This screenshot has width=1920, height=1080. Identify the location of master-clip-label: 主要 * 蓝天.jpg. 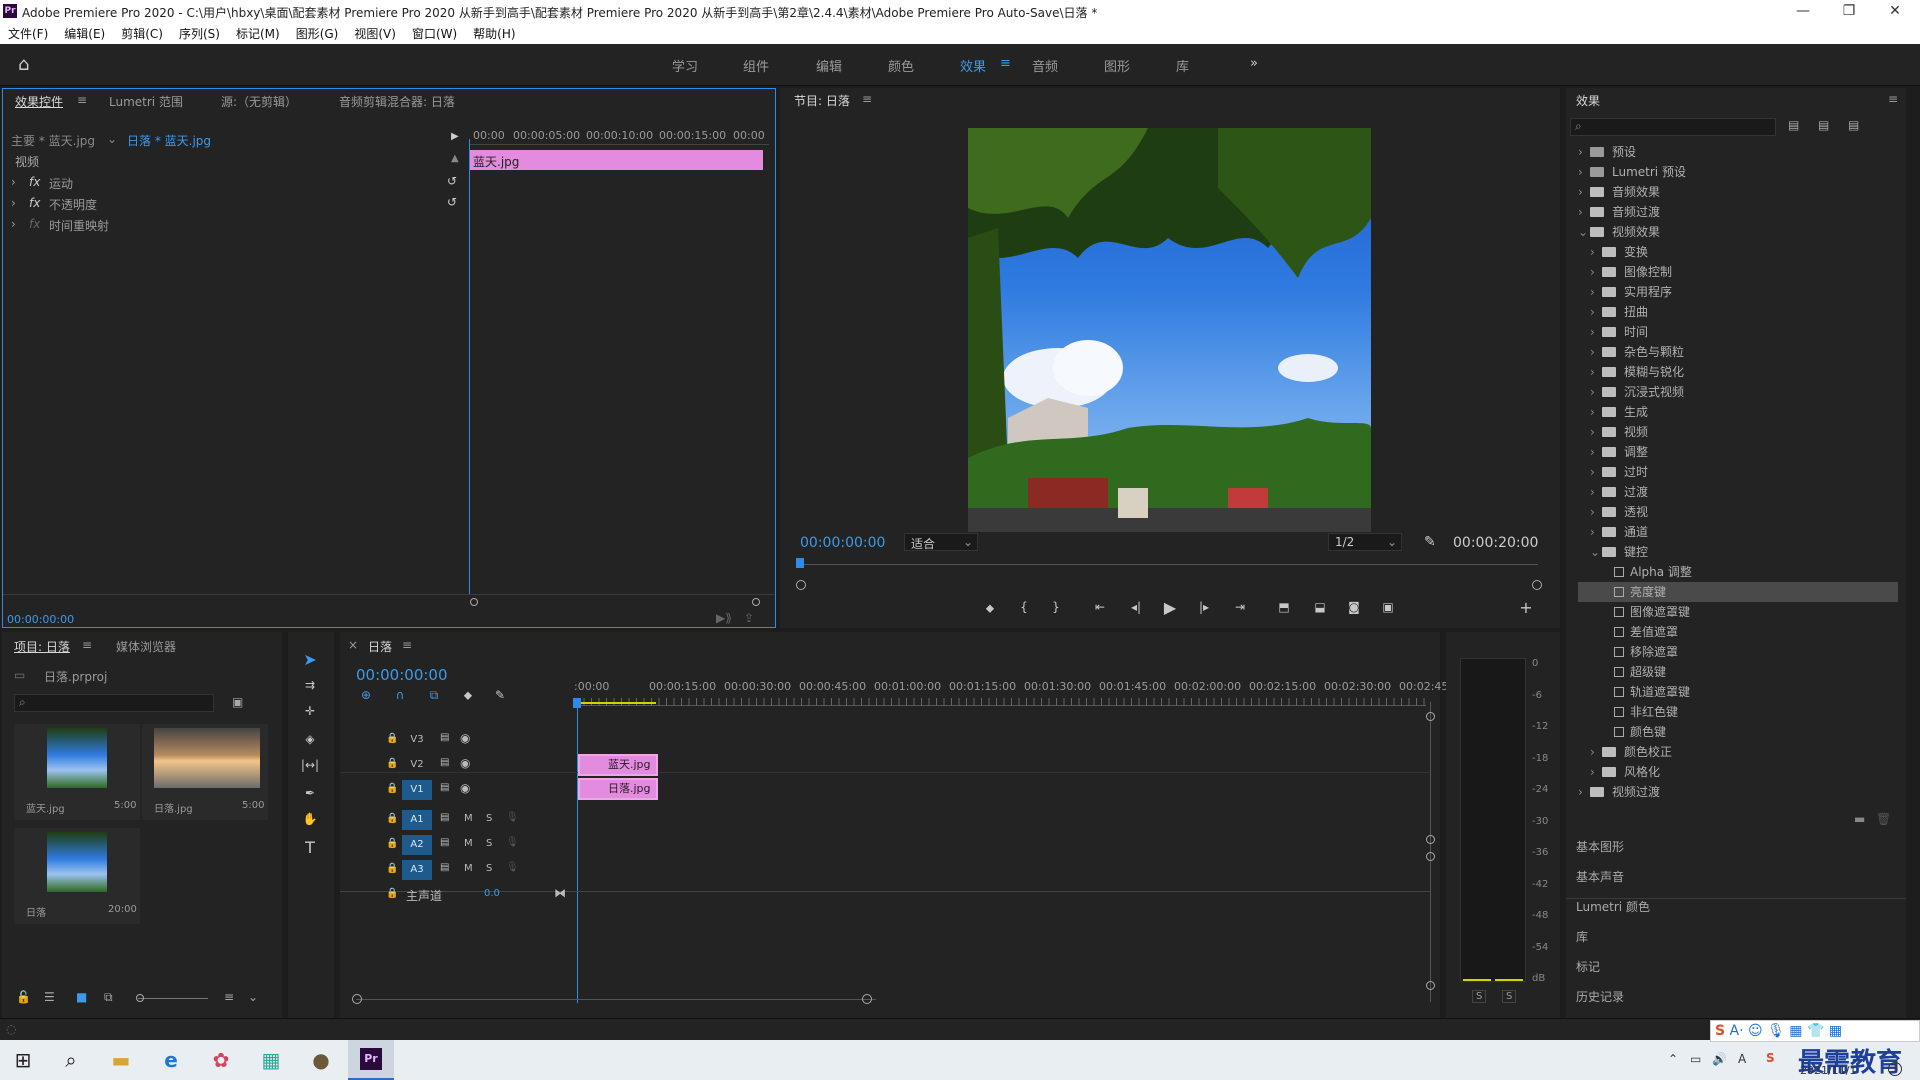
(53, 140).